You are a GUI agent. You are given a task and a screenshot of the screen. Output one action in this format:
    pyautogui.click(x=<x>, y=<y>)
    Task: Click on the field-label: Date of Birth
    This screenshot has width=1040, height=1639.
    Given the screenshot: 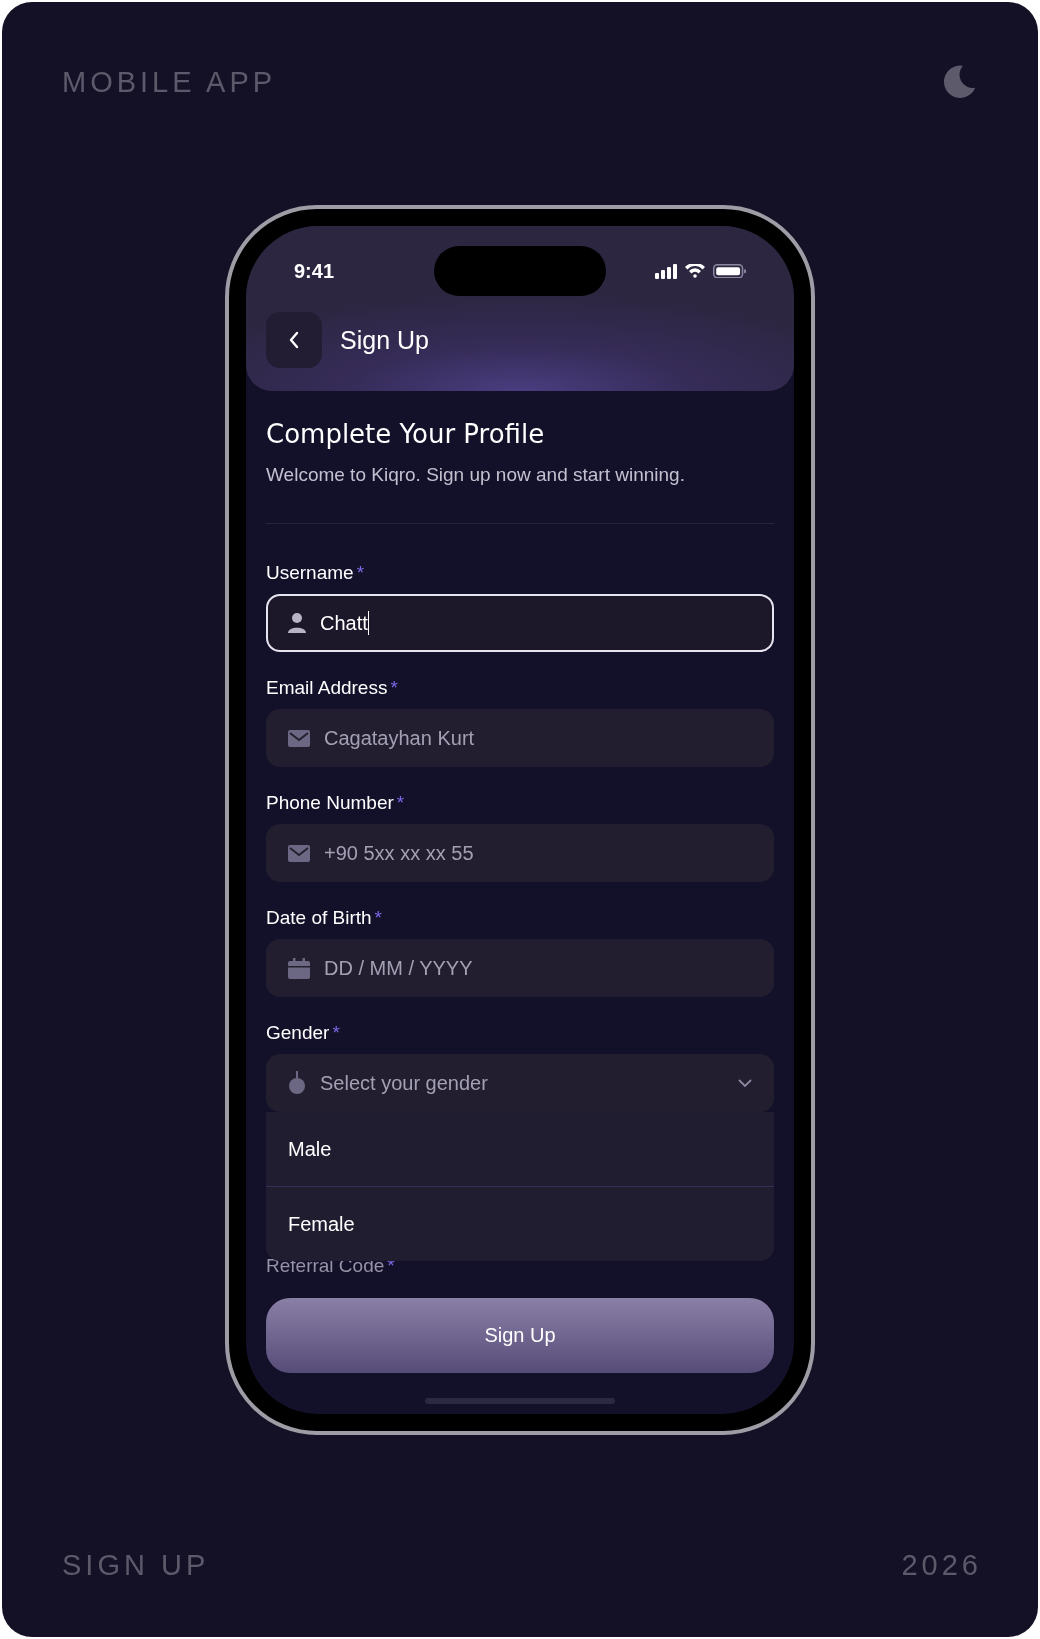 What is the action you would take?
    pyautogui.click(x=319, y=918)
    